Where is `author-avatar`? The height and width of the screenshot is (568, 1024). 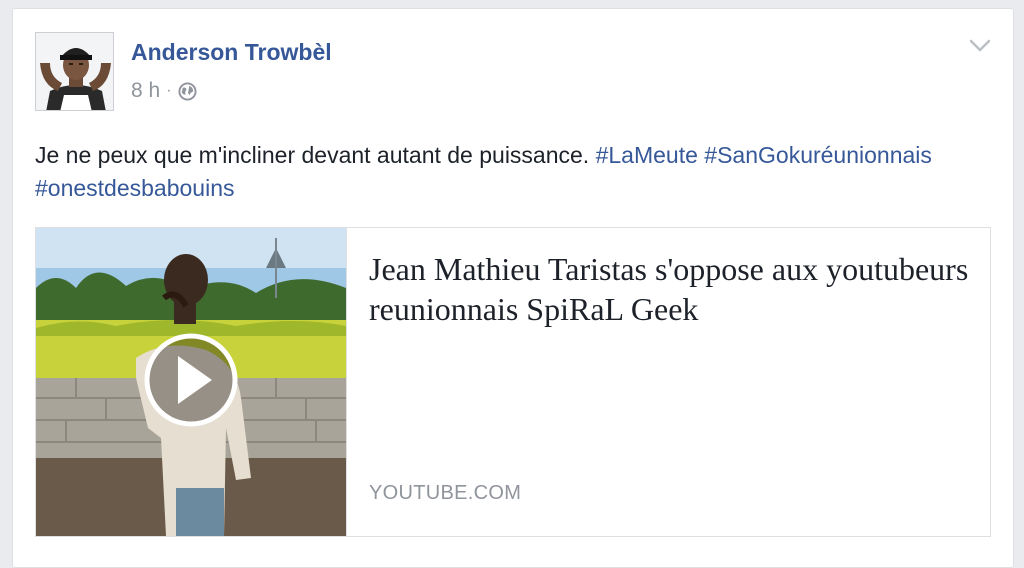
author-avatar is located at coordinates (74, 71).